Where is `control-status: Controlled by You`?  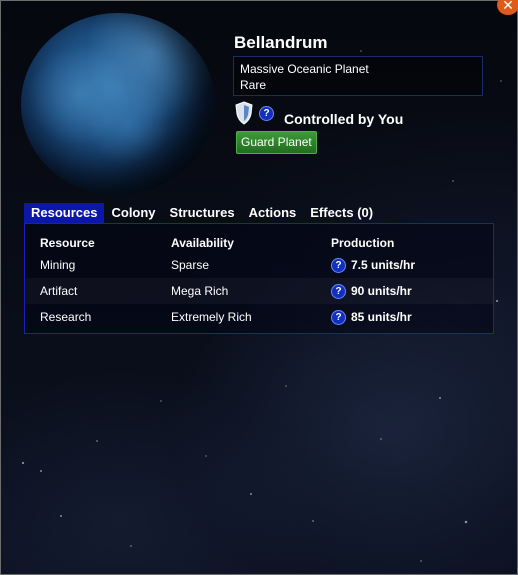
control-status: Controlled by You is located at coordinates (344, 119).